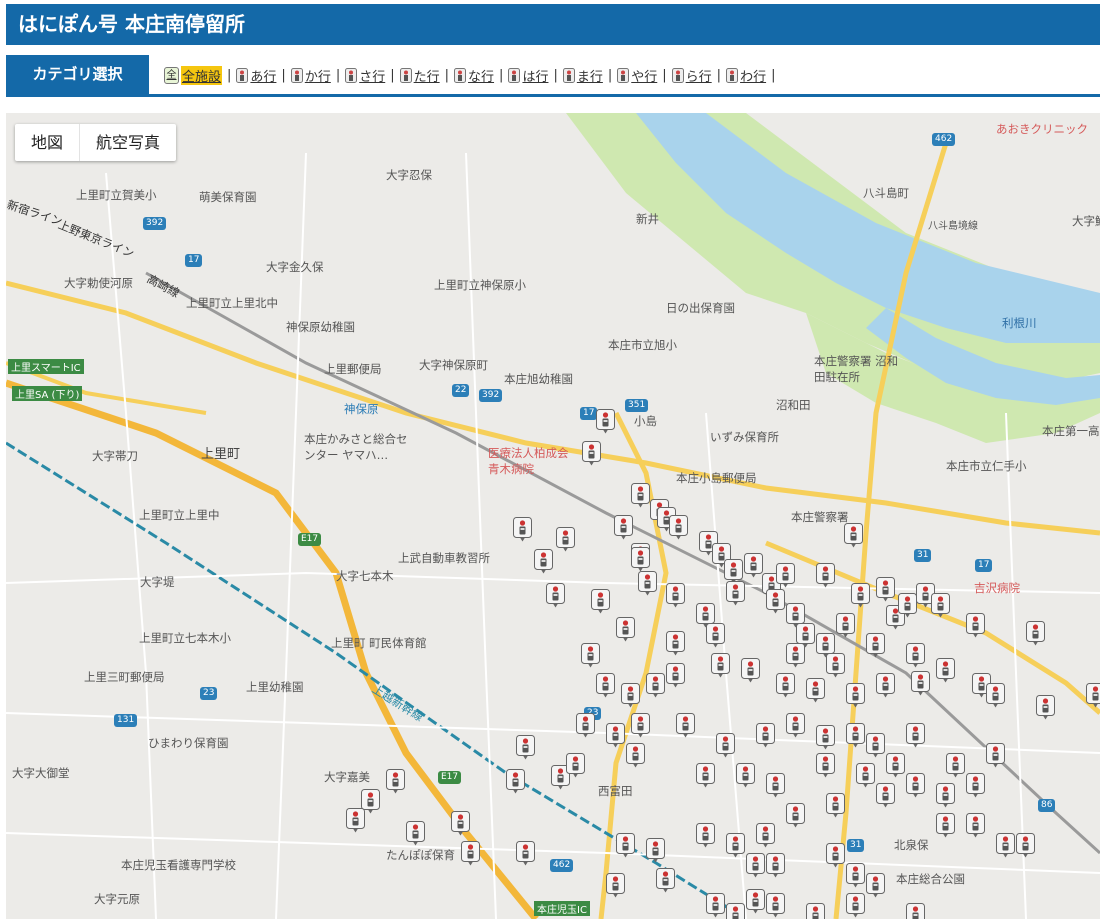 This screenshot has width=1101, height=919. Describe the element at coordinates (310, 75) in the screenshot. I see `category-item-ka: か行` at that location.